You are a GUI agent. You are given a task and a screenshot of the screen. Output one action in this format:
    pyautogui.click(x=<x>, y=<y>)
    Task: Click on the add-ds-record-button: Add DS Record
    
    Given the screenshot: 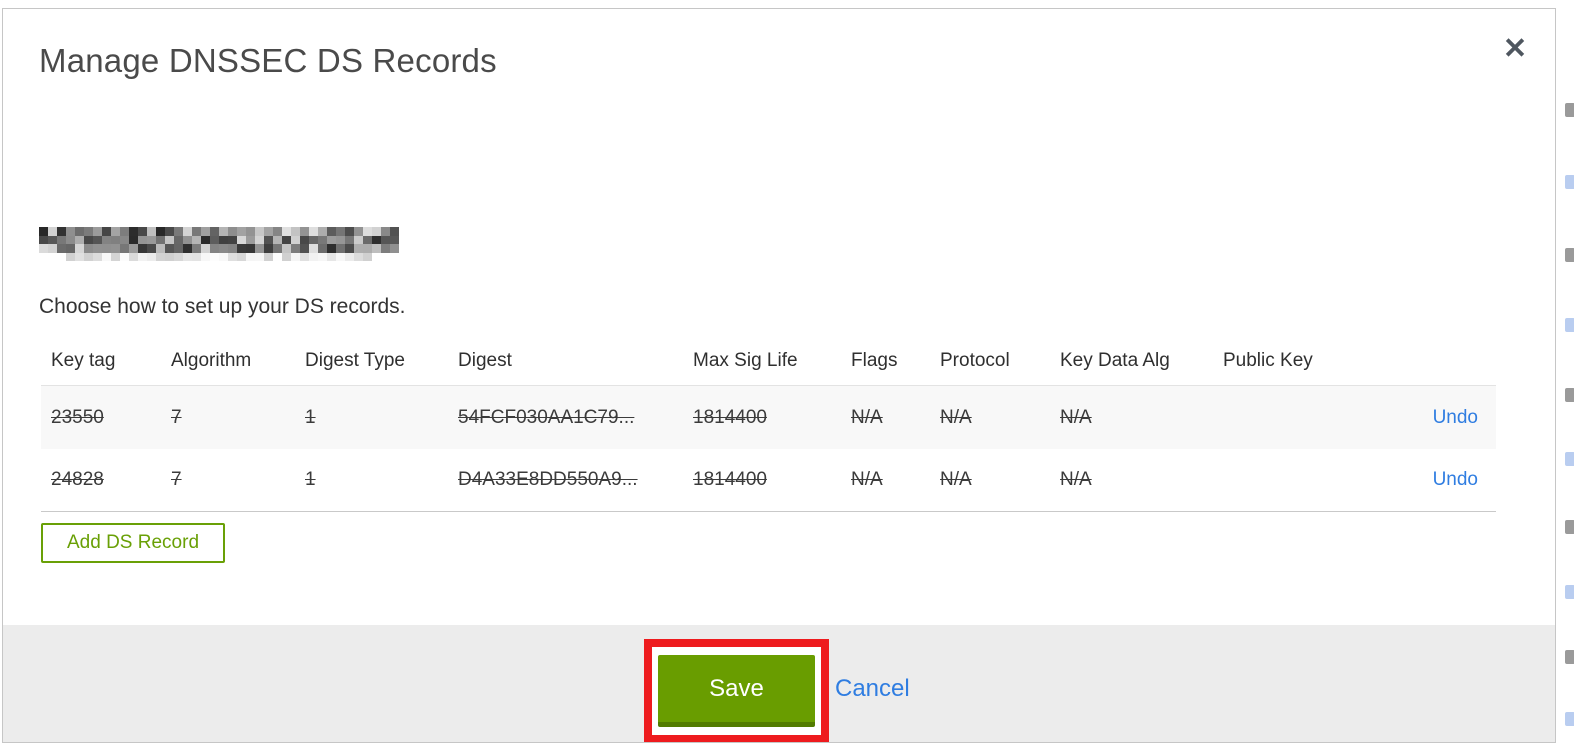 What is the action you would take?
    pyautogui.click(x=133, y=543)
    